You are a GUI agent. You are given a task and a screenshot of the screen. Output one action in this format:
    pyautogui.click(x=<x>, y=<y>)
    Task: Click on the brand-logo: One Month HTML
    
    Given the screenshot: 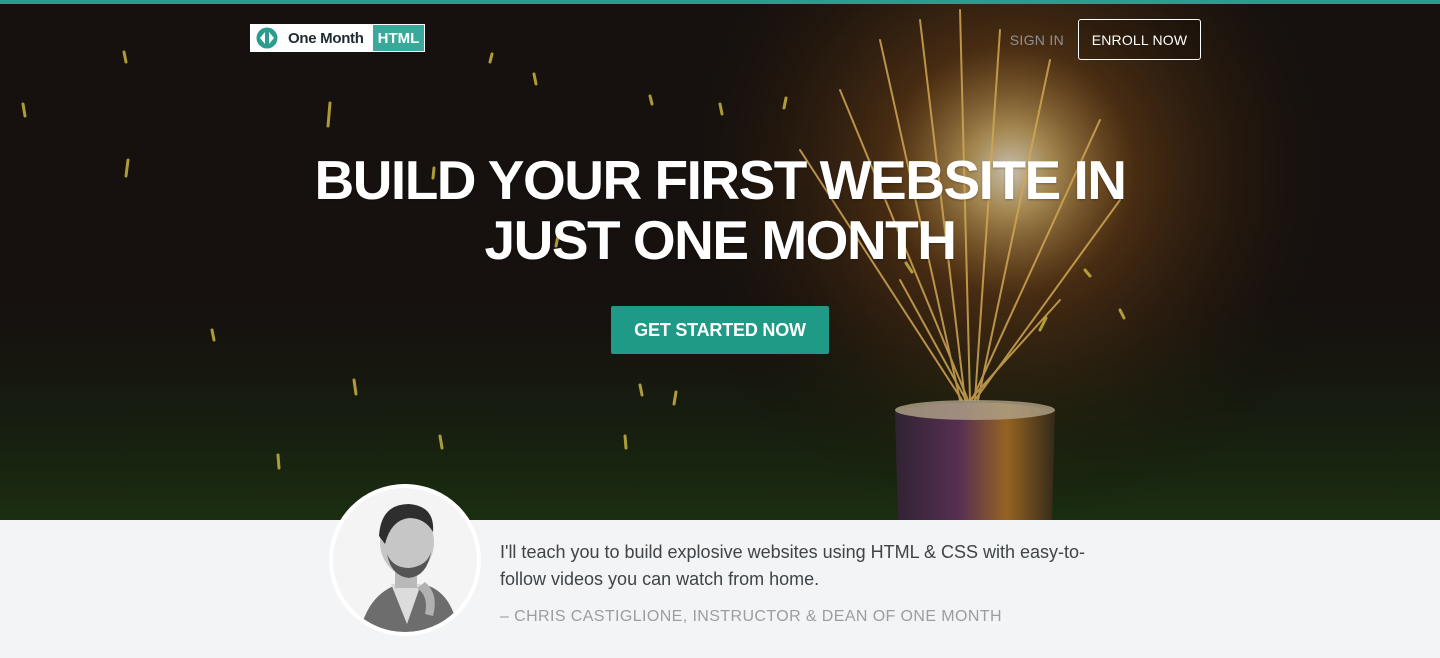 What is the action you would take?
    pyautogui.click(x=338, y=38)
    